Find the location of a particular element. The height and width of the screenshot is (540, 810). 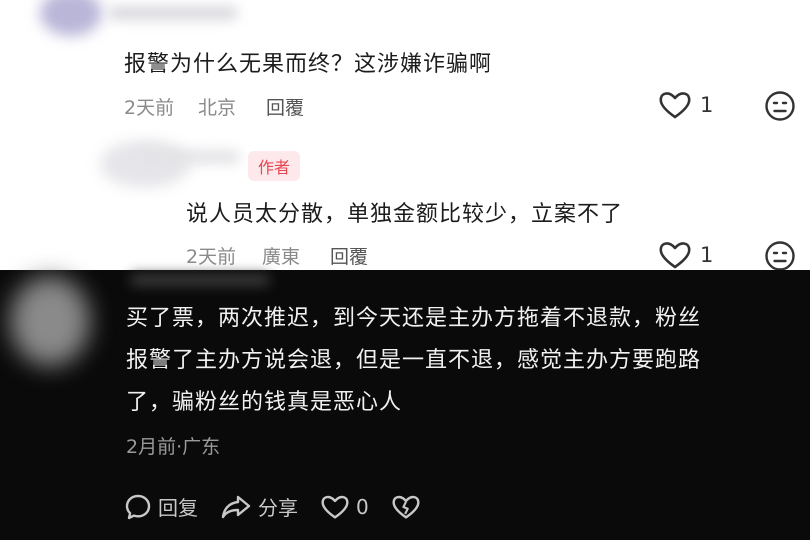

comment-line: 了，骗粉丝的钱真是恶心人 is located at coordinates (264, 402).